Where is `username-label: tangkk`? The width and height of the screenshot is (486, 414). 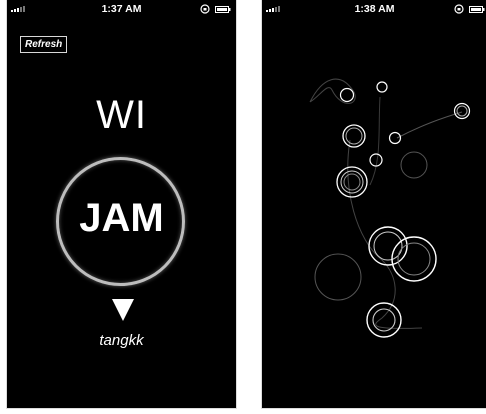
username-label: tangkk is located at coordinates (121, 340).